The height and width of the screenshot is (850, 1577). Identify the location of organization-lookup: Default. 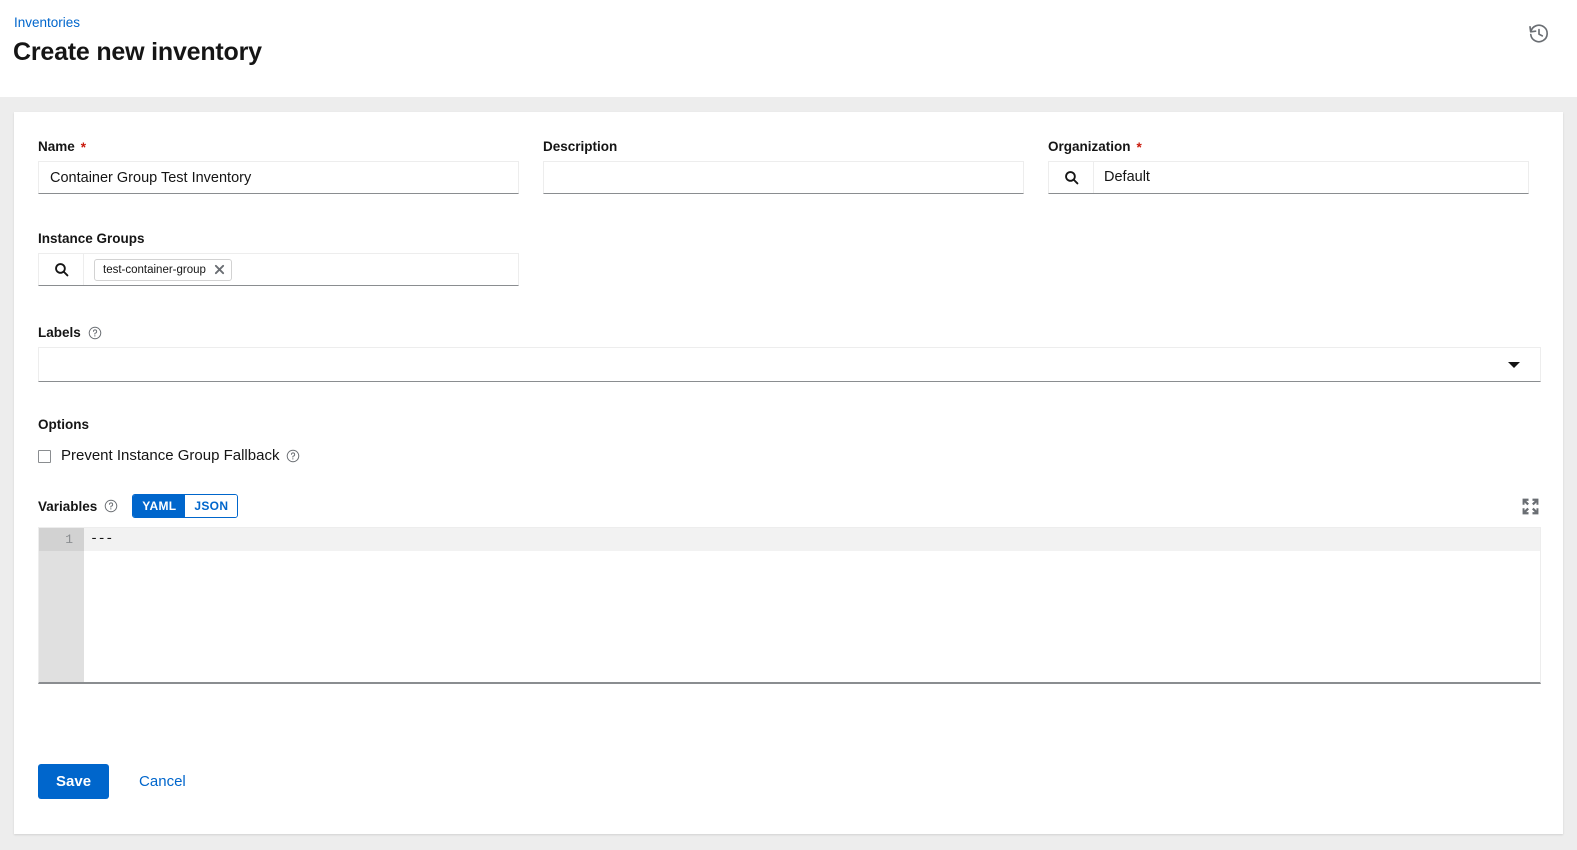
(1288, 177).